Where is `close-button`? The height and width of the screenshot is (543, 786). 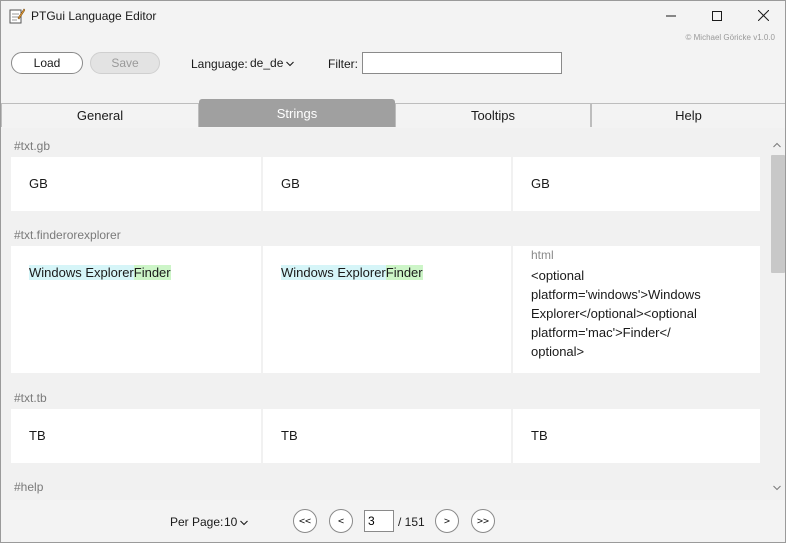 close-button is located at coordinates (762, 16).